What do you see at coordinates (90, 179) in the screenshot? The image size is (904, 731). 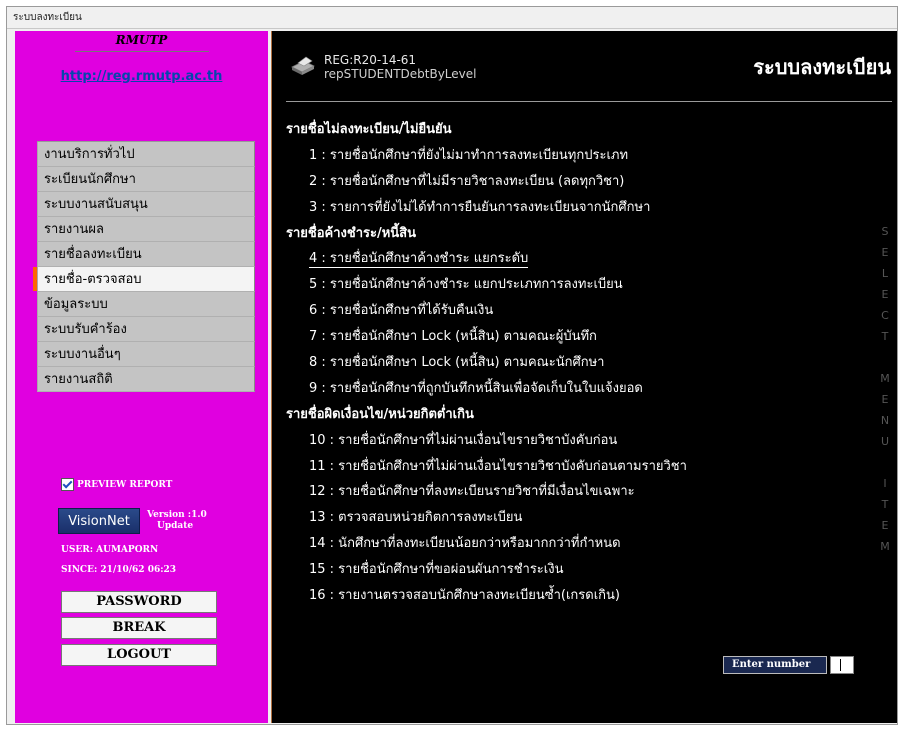 I see `sidebar-item-label: ระเบียนนักศึกษา` at bounding box center [90, 179].